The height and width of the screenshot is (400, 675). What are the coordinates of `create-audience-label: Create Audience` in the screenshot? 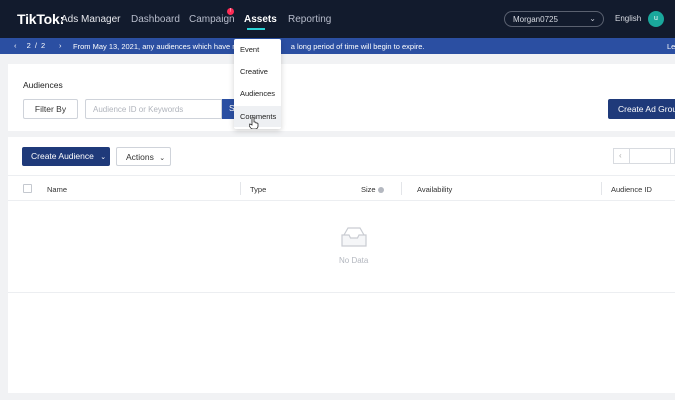 It's located at (62, 156).